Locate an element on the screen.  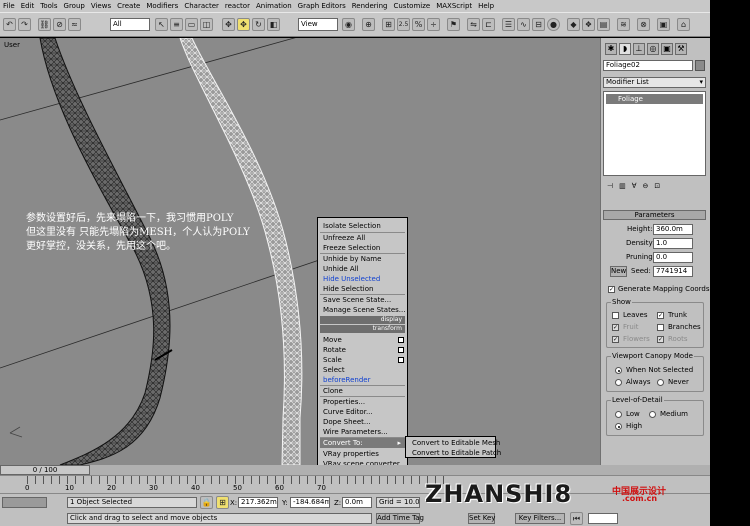
set-key-button: Set Key is located at coordinates (481, 518).